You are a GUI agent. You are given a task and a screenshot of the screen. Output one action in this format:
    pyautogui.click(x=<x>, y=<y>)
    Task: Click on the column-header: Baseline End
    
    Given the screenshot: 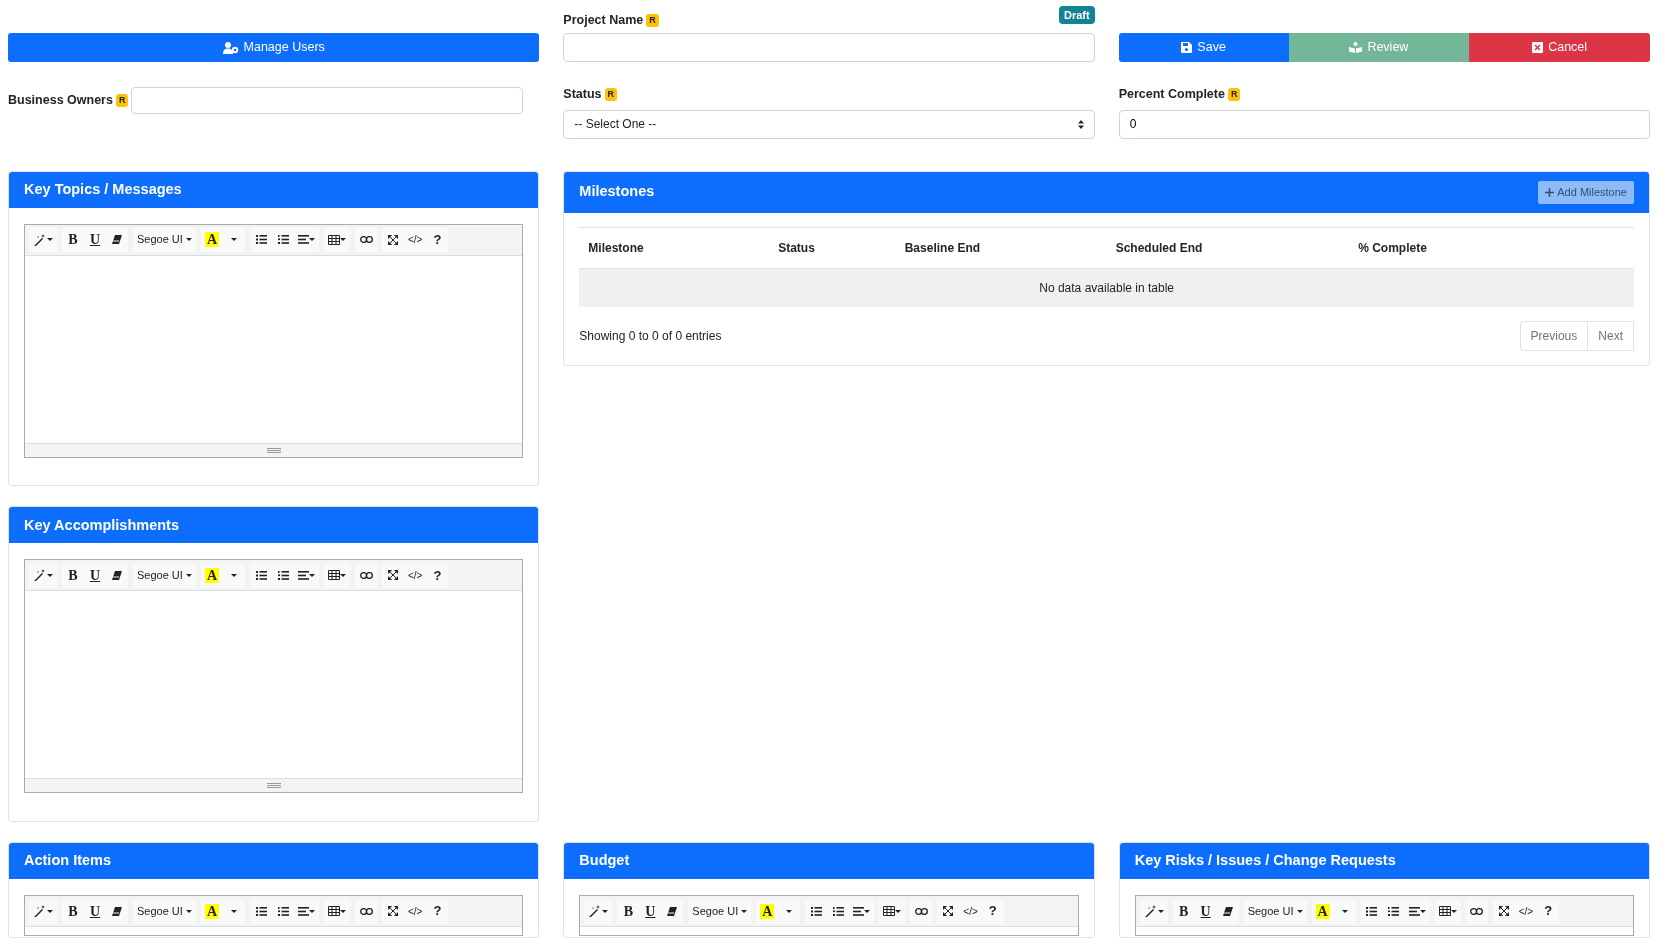 What is the action you would take?
    pyautogui.click(x=1001, y=248)
    